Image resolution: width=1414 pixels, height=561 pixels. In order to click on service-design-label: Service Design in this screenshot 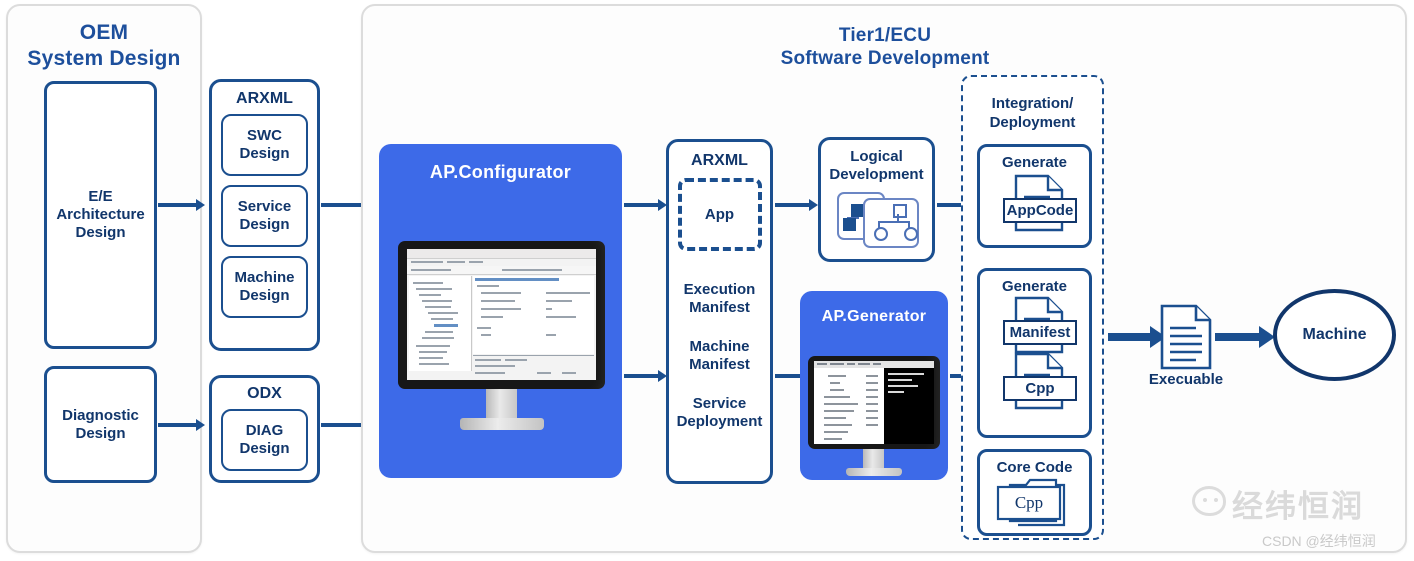, I will do `click(264, 216)`.